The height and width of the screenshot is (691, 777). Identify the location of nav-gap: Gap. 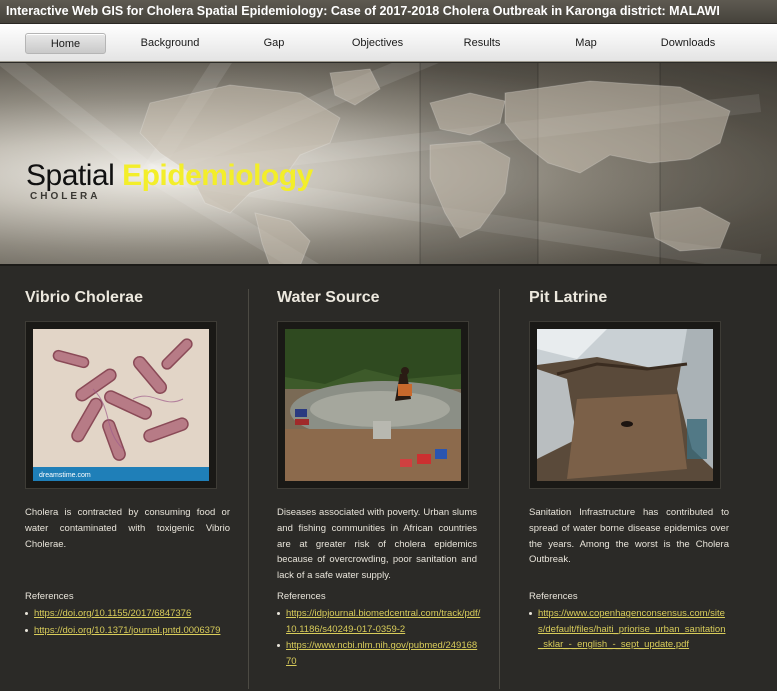
(274, 43).